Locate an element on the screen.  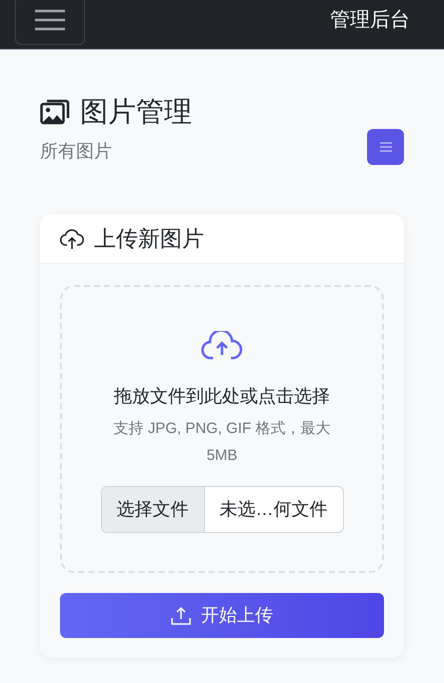
image-icon is located at coordinates (55, 112).